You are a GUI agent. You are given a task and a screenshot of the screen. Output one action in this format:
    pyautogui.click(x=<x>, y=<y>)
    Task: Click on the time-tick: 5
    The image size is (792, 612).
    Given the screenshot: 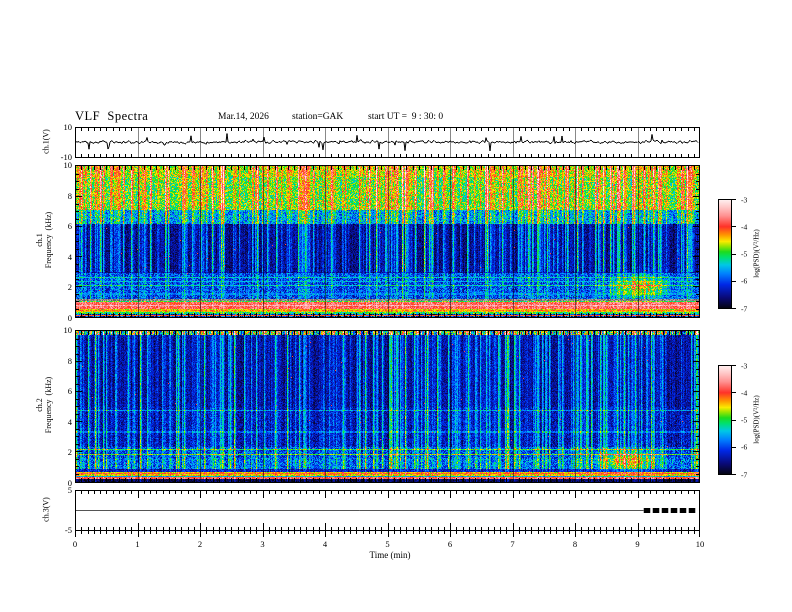 What is the action you would take?
    pyautogui.click(x=387, y=544)
    